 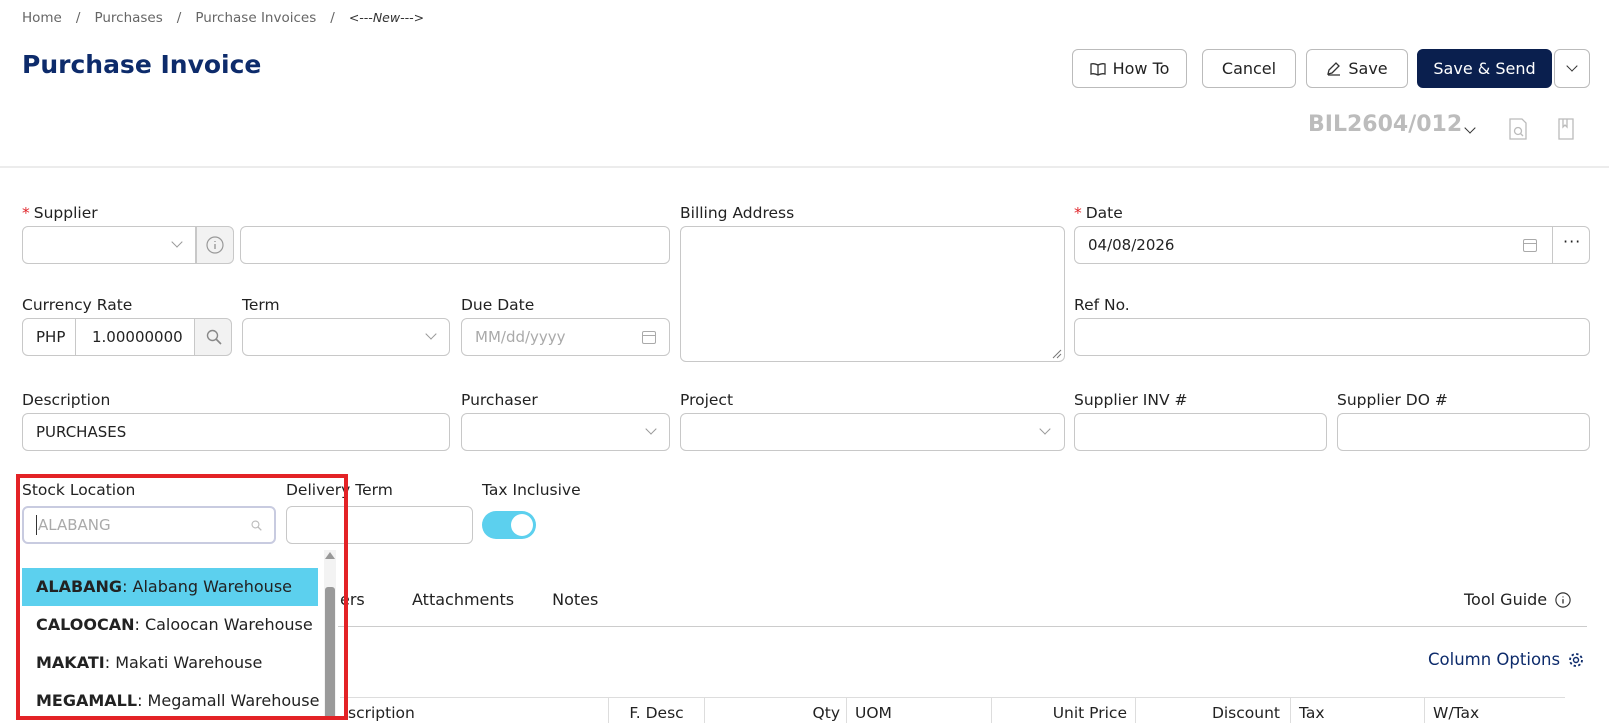 What do you see at coordinates (1334, 69) in the screenshot?
I see `pencil-icon` at bounding box center [1334, 69].